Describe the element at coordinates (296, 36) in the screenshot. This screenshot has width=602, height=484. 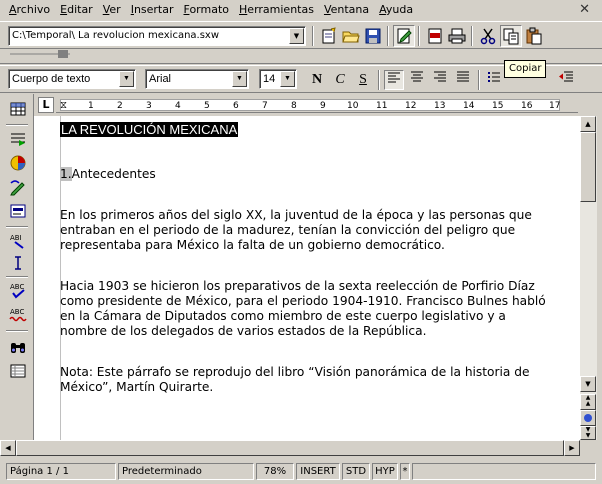
I see `file-path-dropdown-icon: ▼` at that location.